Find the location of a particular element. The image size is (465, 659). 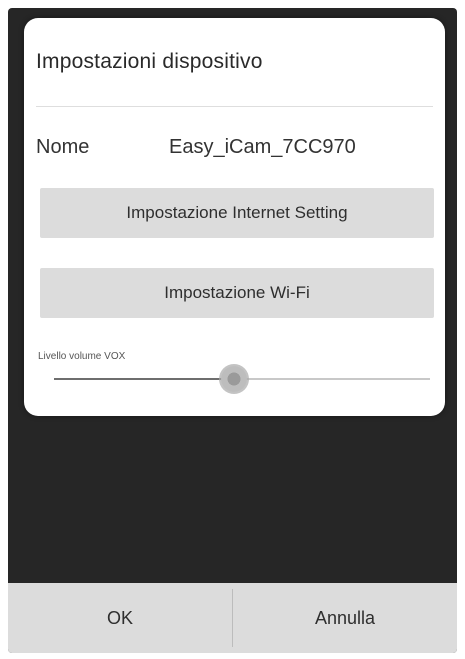

title-divider is located at coordinates (234, 106).